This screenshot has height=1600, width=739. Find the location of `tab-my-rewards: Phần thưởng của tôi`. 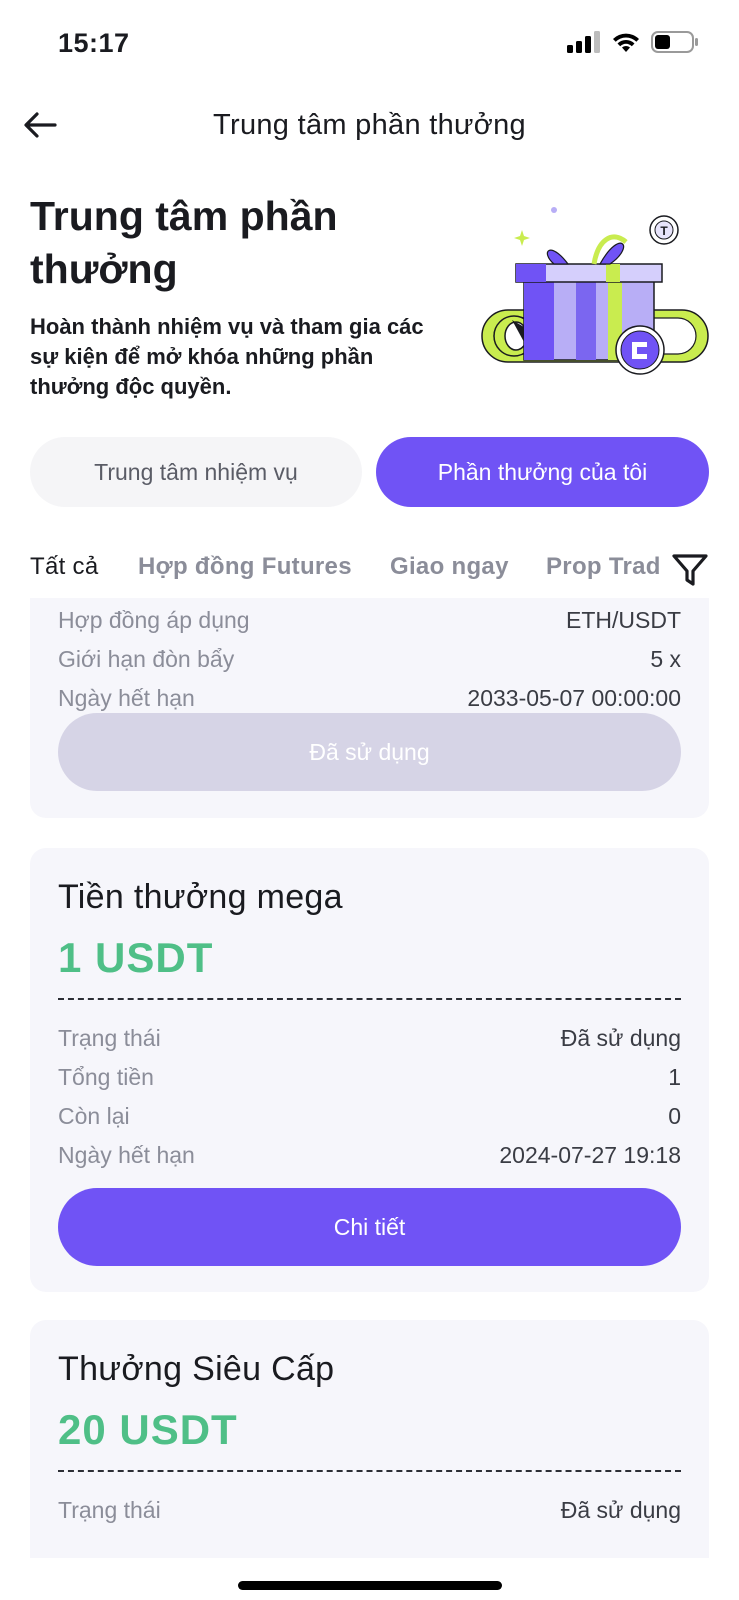

tab-my-rewards: Phần thưởng của tôi is located at coordinates (542, 472).